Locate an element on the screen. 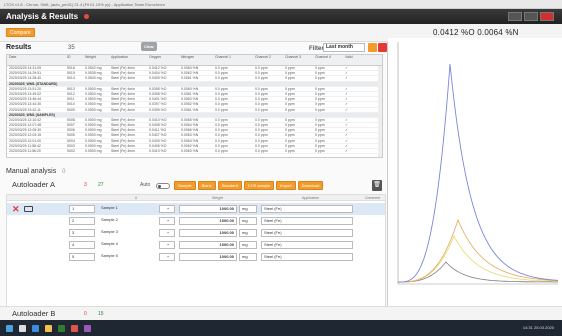 Image resolution: width=562 pixels, height=336 pixels. autoloader-action-button: Blank is located at coordinates (206, 185).